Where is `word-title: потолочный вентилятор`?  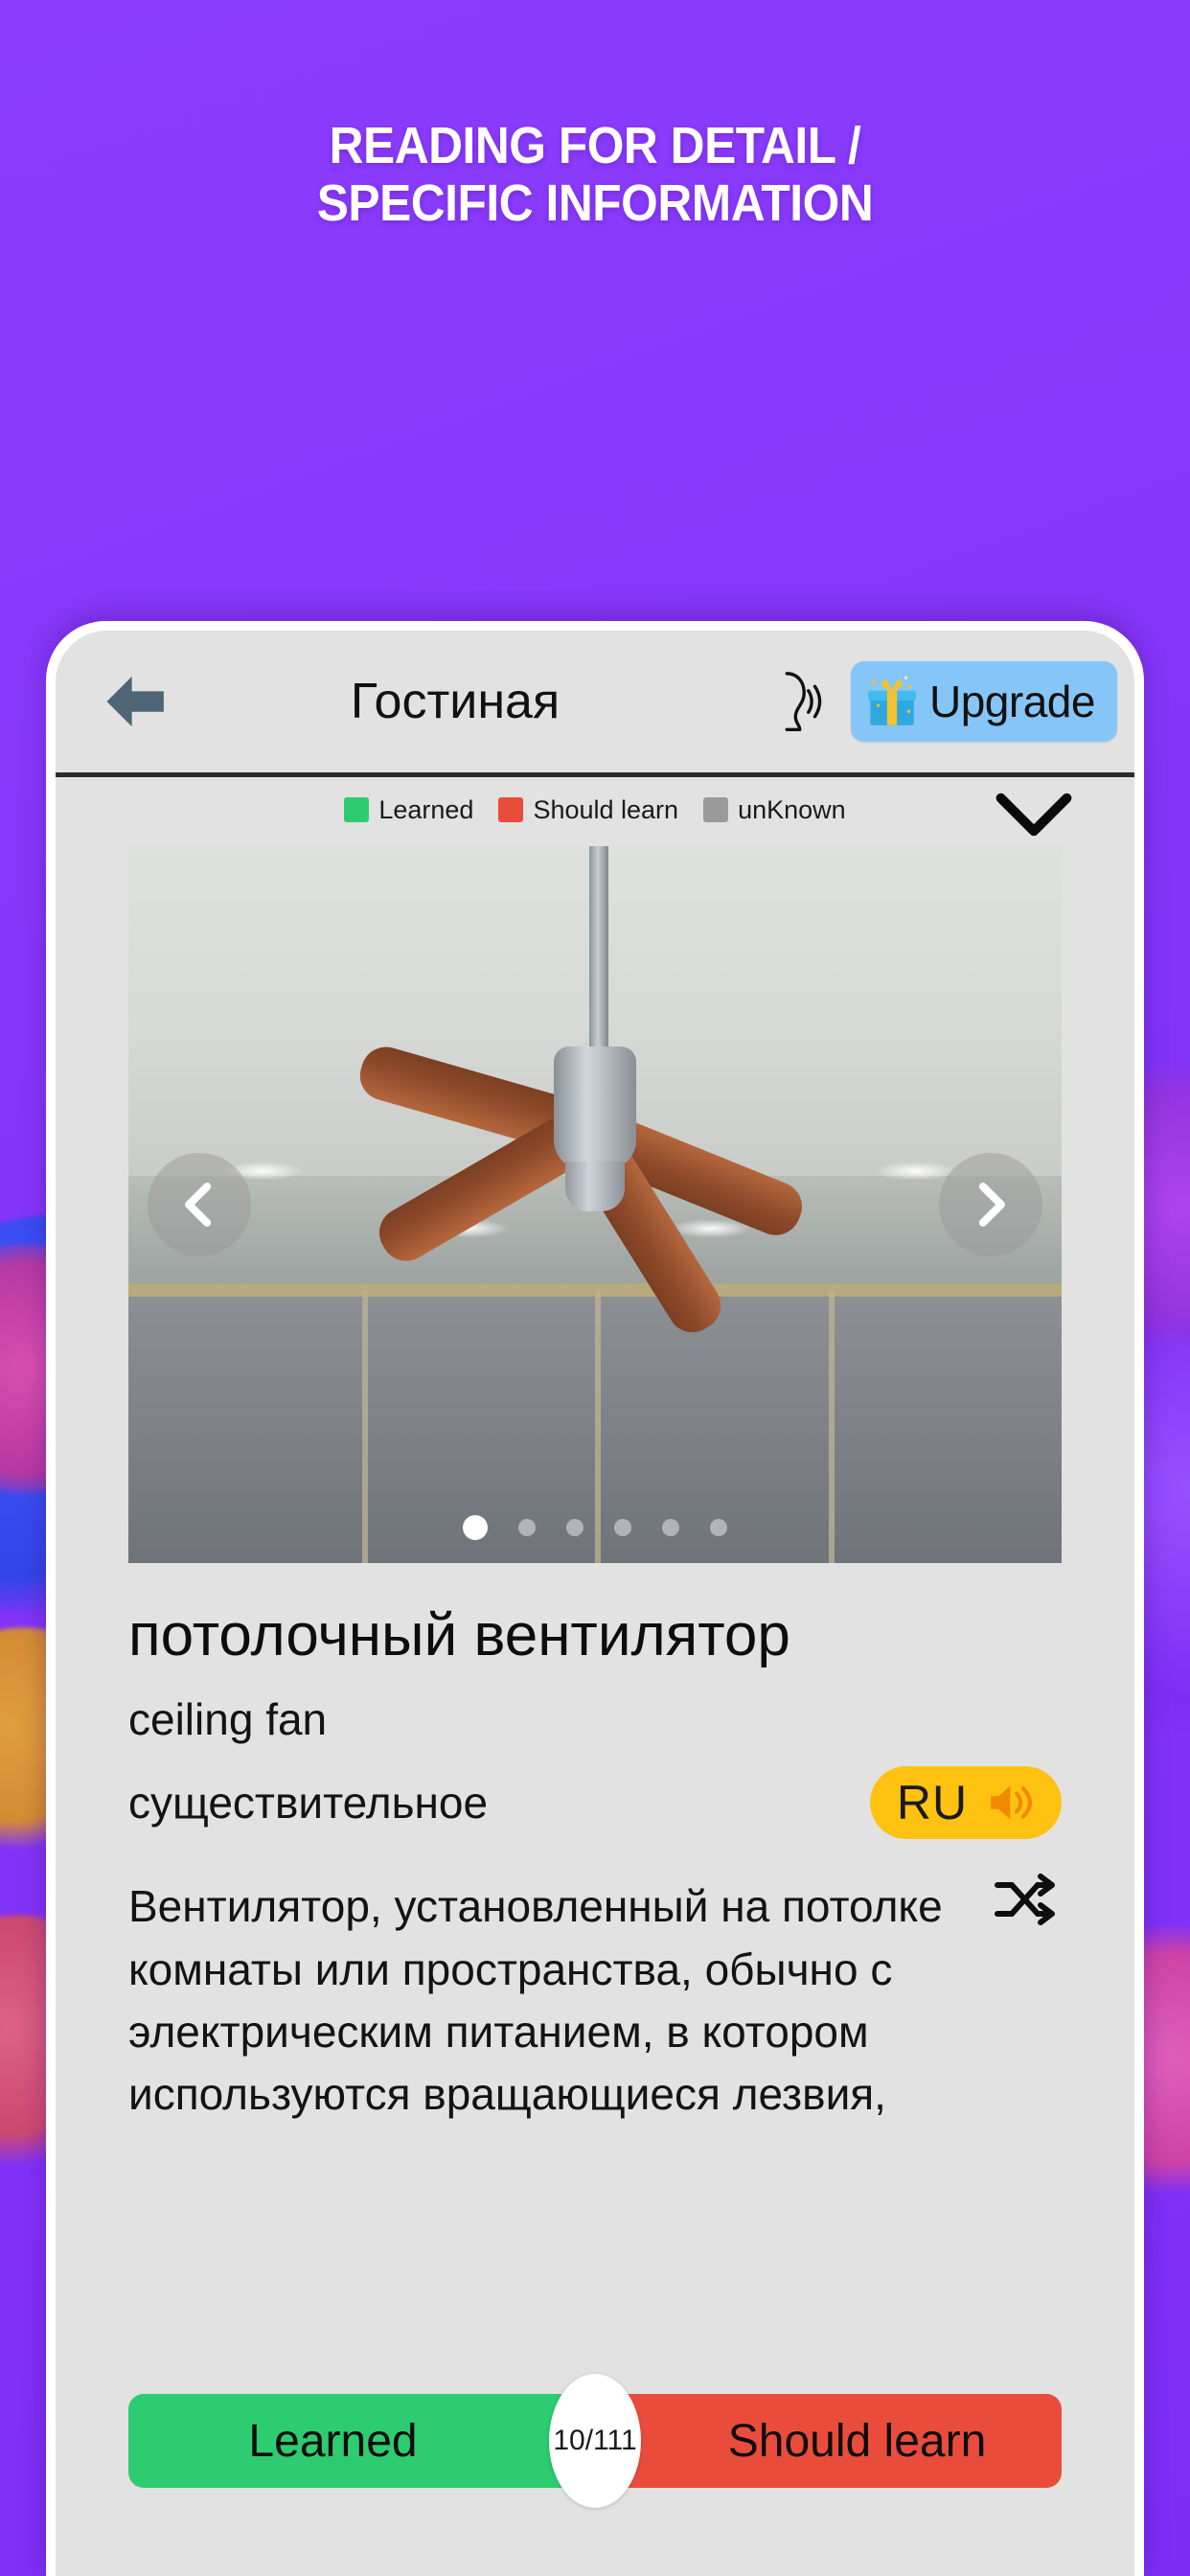
word-title: потолочный вентилятор is located at coordinates (459, 1635).